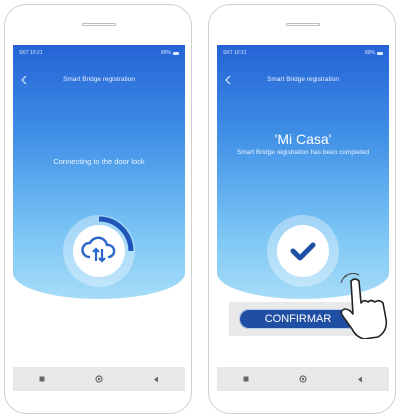  Describe the element at coordinates (116, 234) in the screenshot. I see `progress-ring` at that location.